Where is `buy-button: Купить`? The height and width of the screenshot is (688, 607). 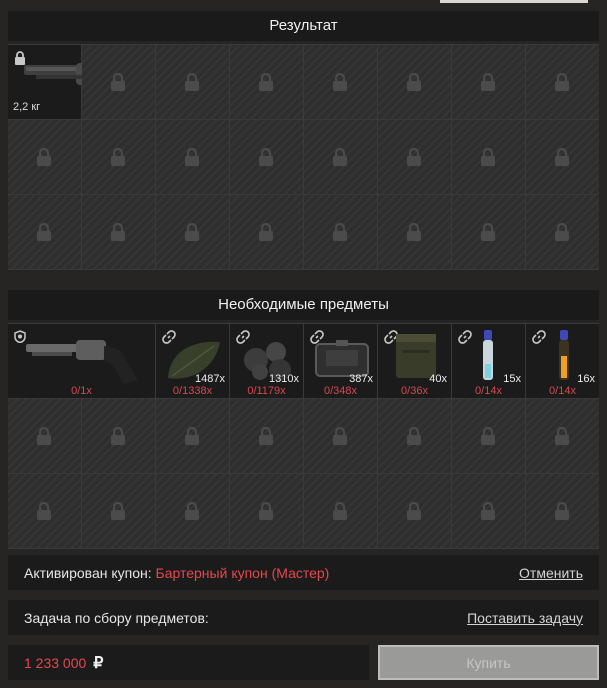
buy-button: Купить is located at coordinates (488, 662).